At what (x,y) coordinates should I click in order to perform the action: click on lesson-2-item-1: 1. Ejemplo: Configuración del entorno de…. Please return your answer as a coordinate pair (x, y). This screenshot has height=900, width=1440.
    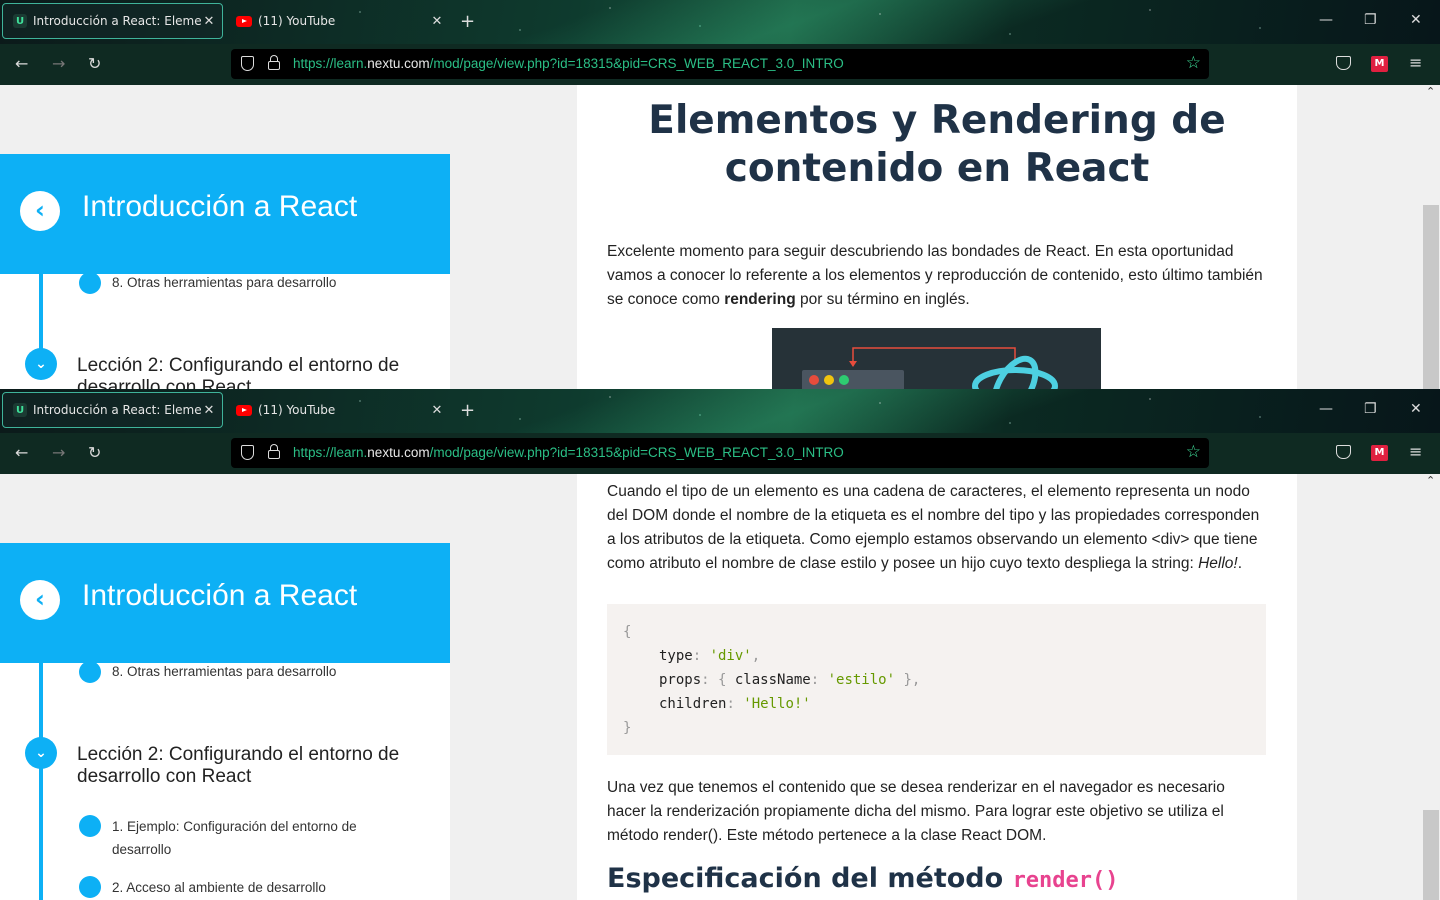
    Looking at the image, I should click on (257, 838).